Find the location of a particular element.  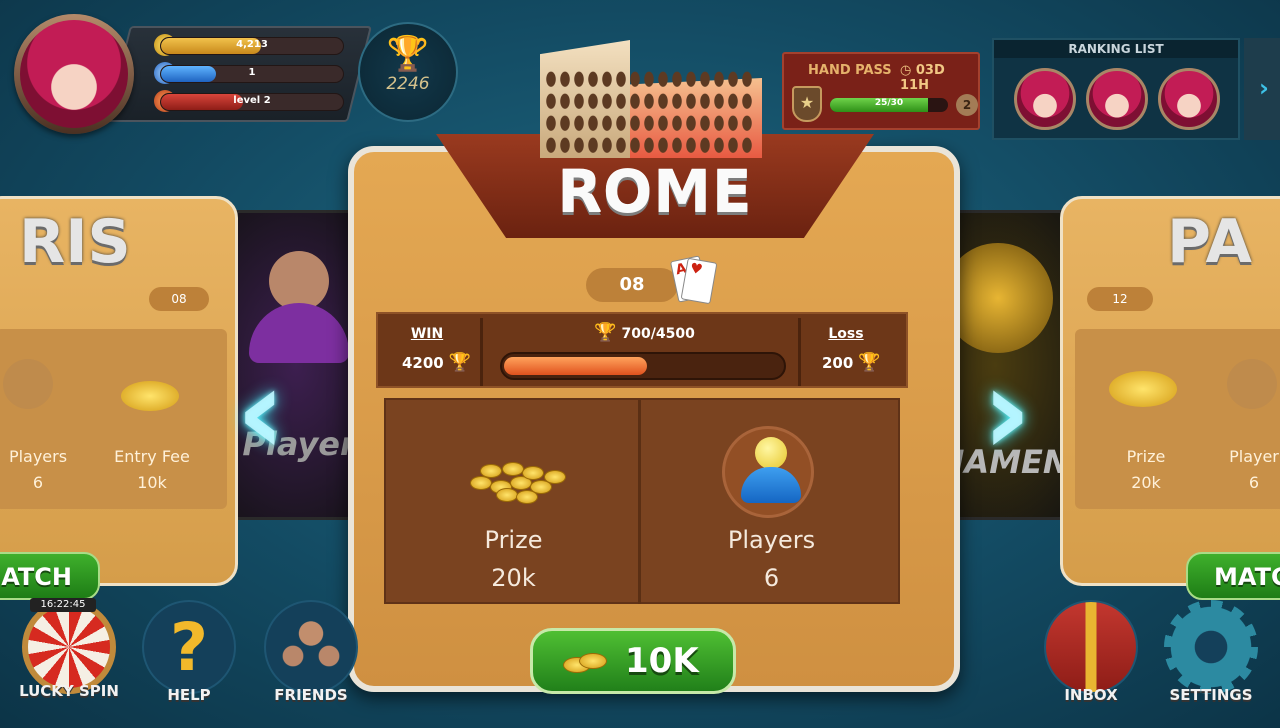

lucky-spin-label: LUCKY SPIN is located at coordinates (69, 691).